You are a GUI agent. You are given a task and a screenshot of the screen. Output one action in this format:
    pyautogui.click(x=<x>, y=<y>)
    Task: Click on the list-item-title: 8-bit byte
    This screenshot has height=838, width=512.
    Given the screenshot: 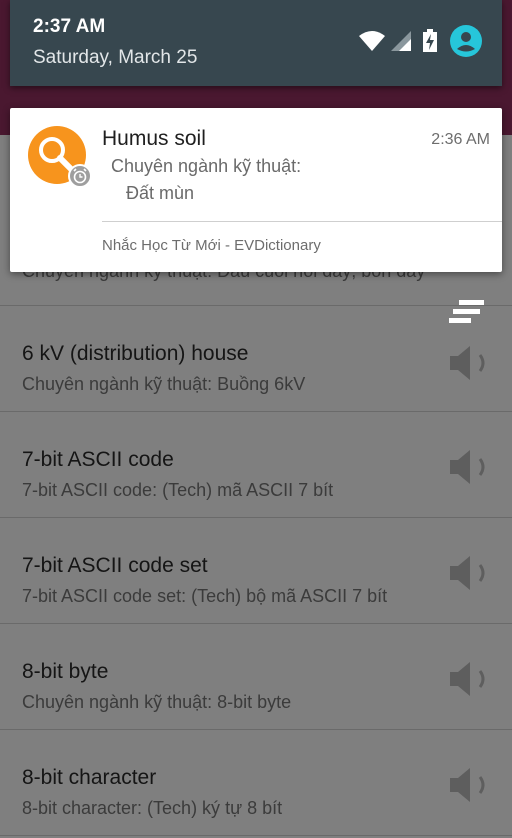 What is the action you would take?
    pyautogui.click(x=65, y=671)
    